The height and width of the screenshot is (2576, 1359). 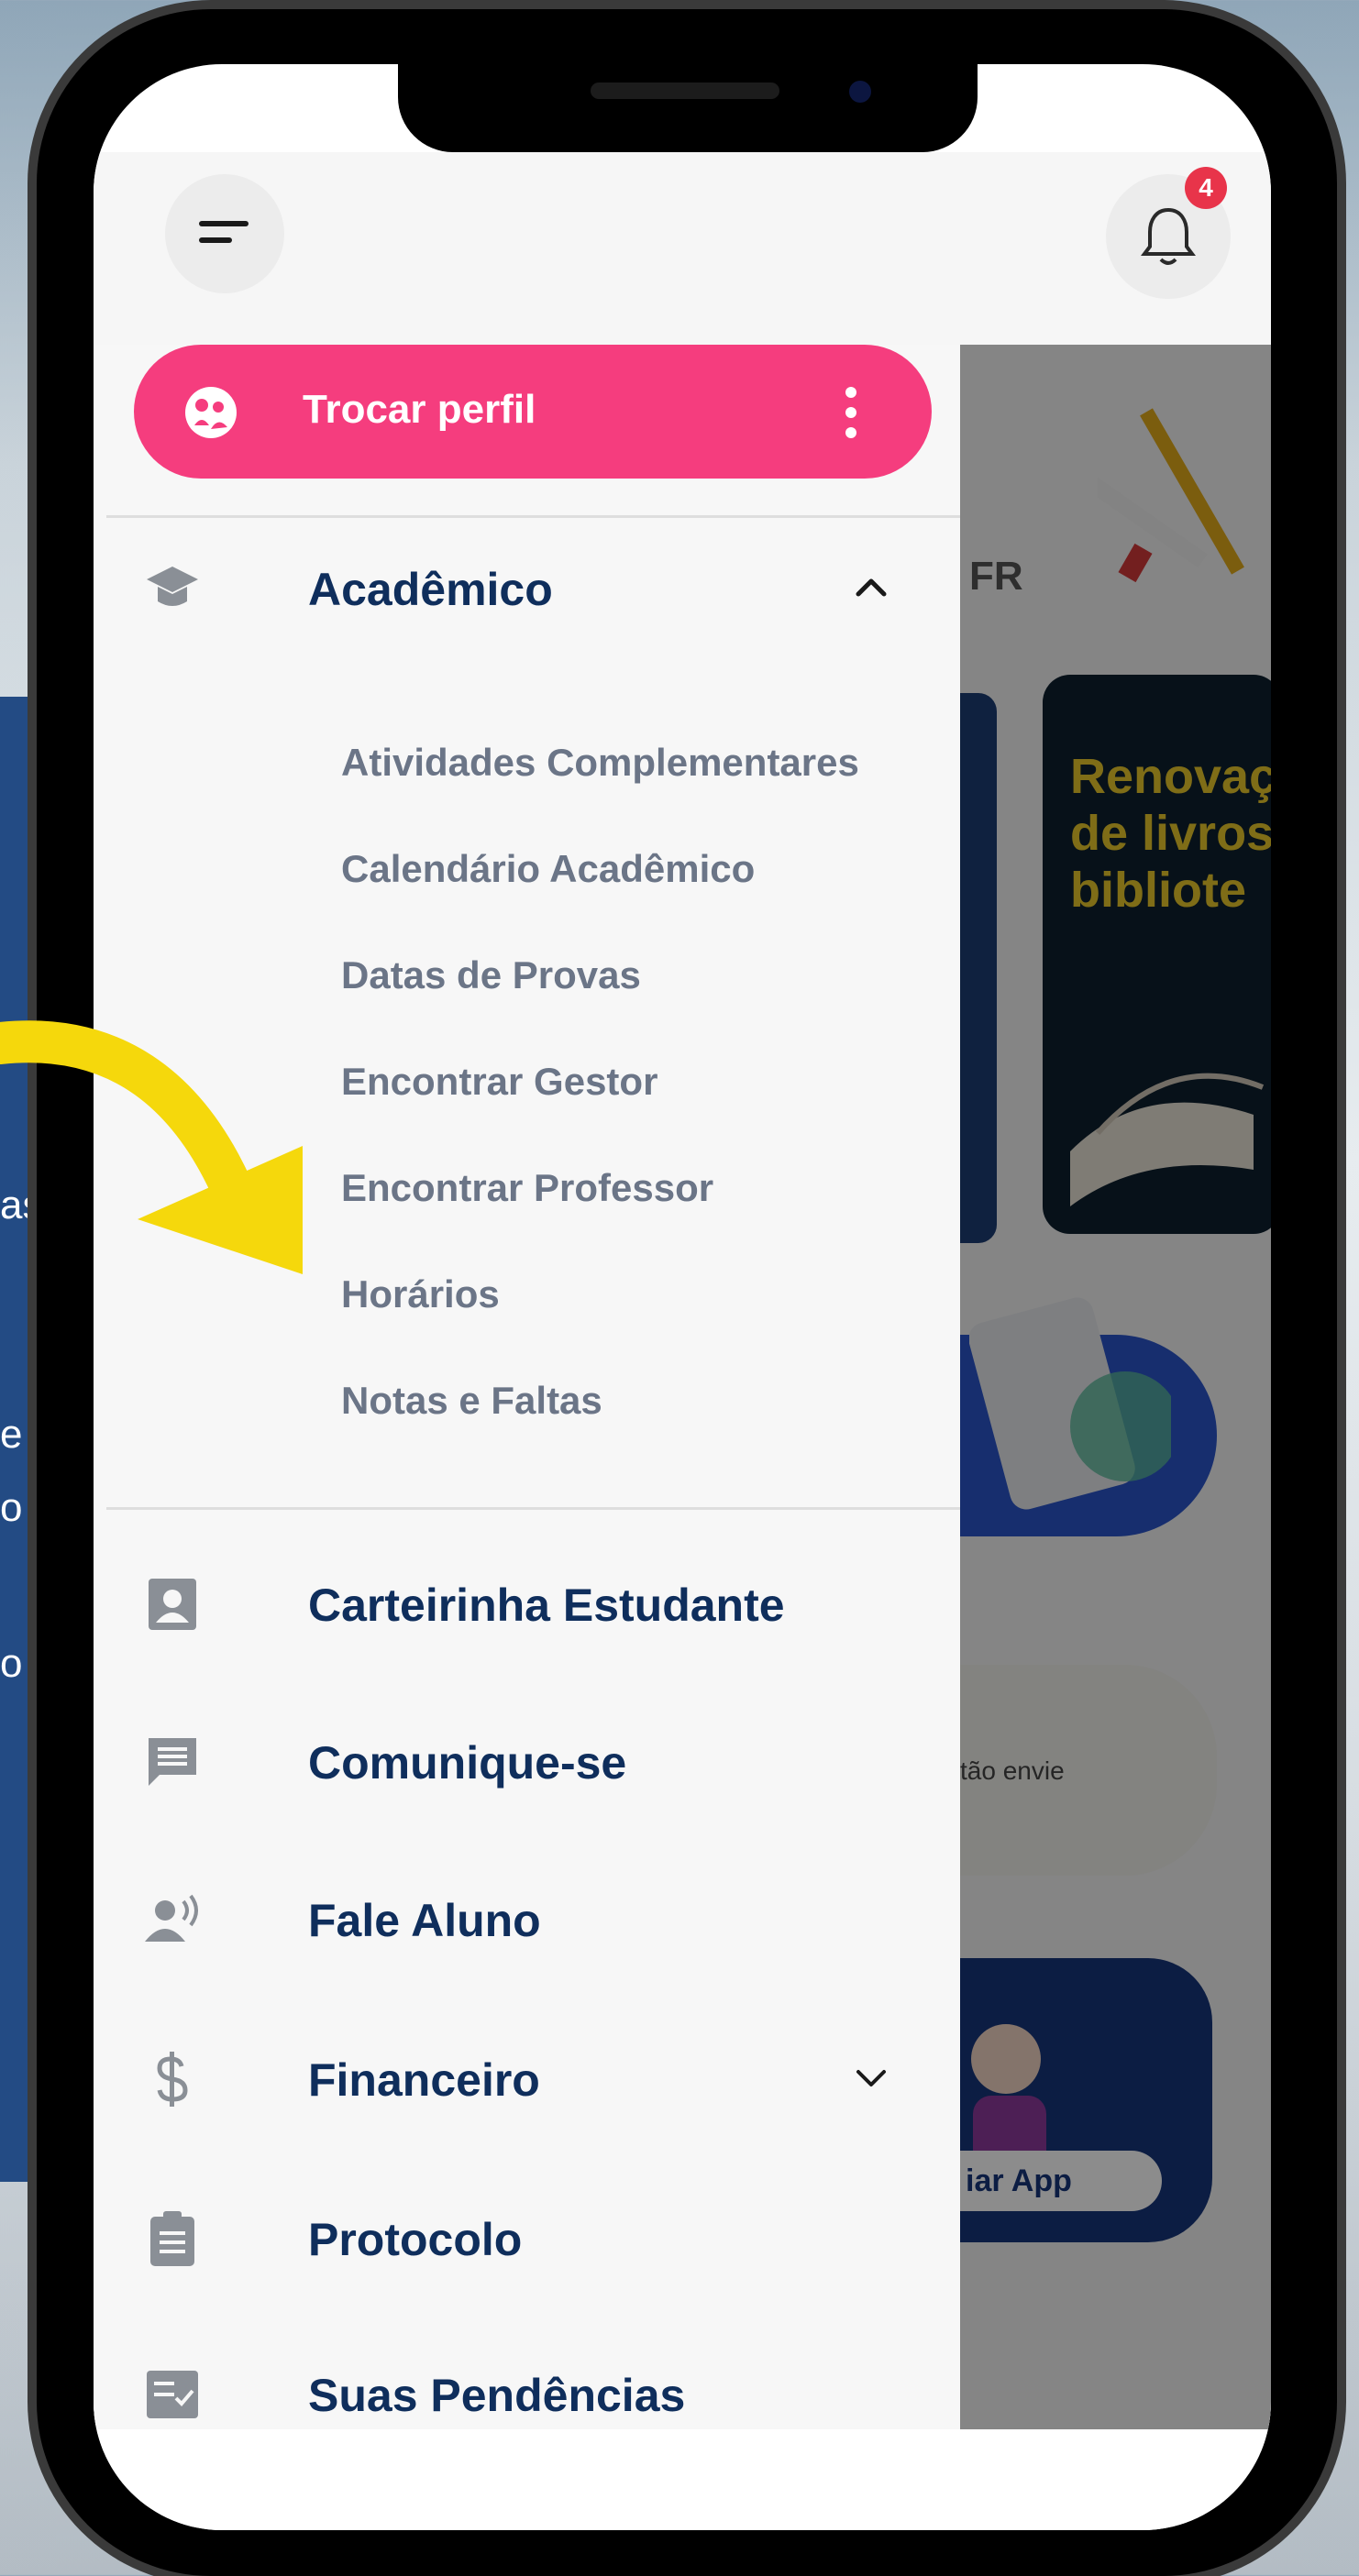 I want to click on id-card-icon, so click(x=172, y=1604).